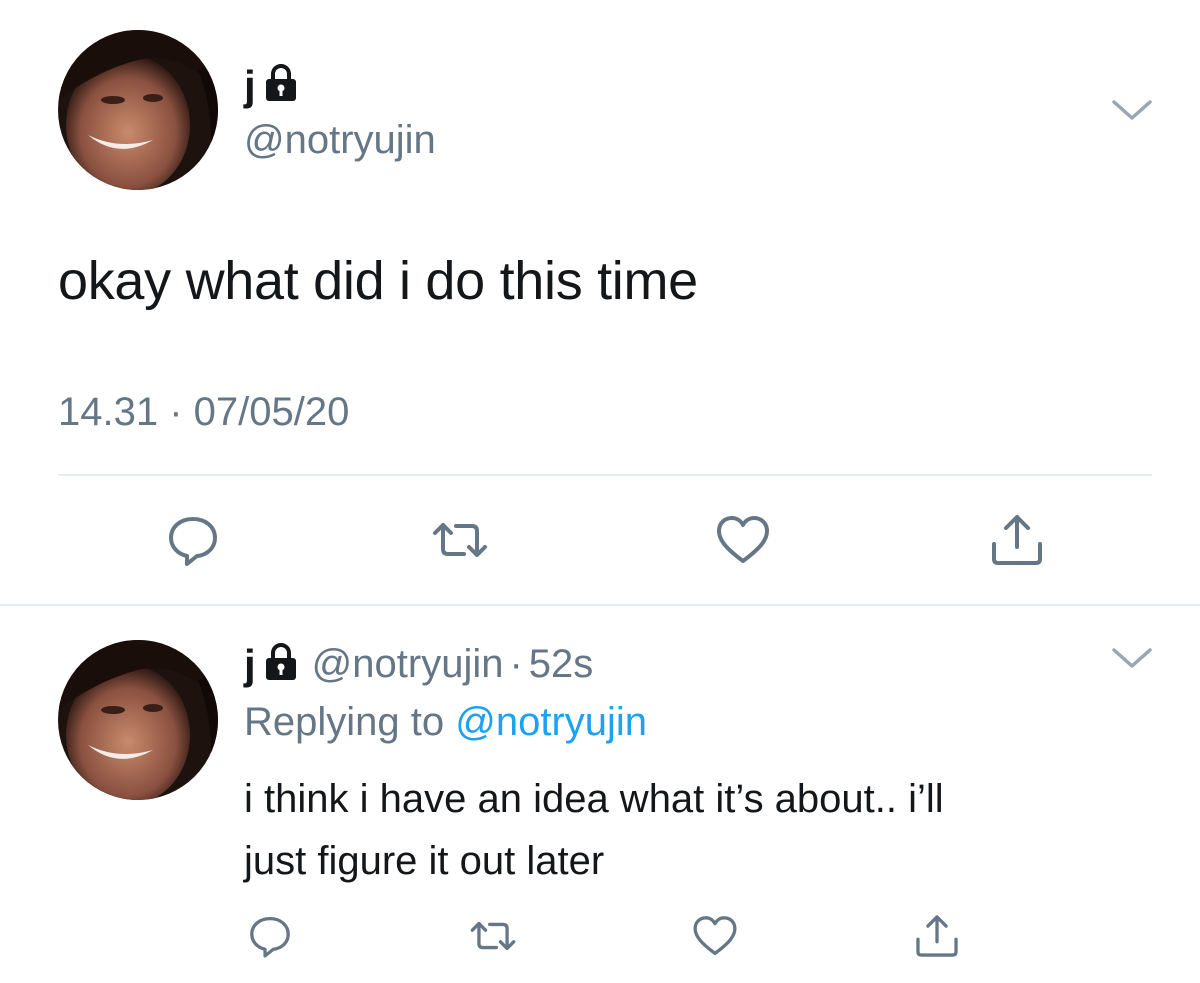  Describe the element at coordinates (203, 412) in the screenshot. I see `timestamp: 14.31 · 07/05/20` at that location.